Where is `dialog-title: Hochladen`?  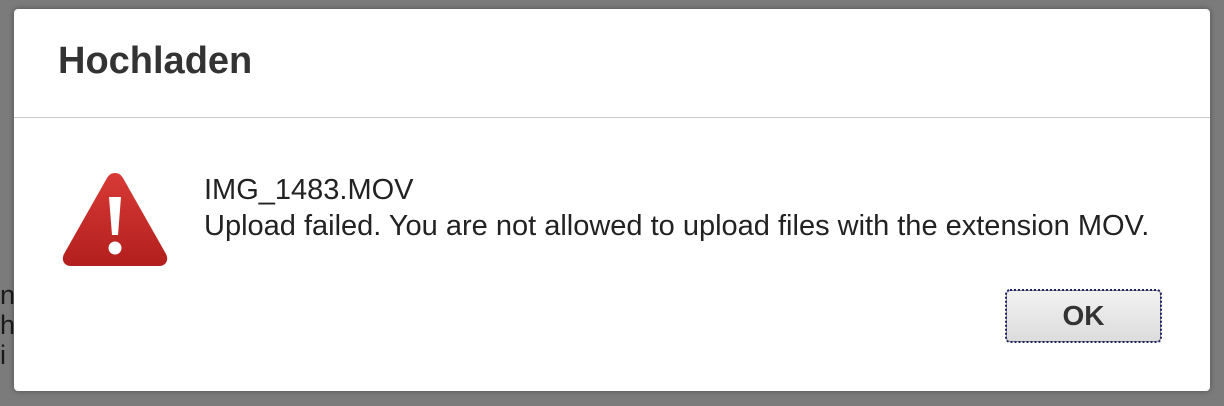 dialog-title: Hochladen is located at coordinates (155, 61).